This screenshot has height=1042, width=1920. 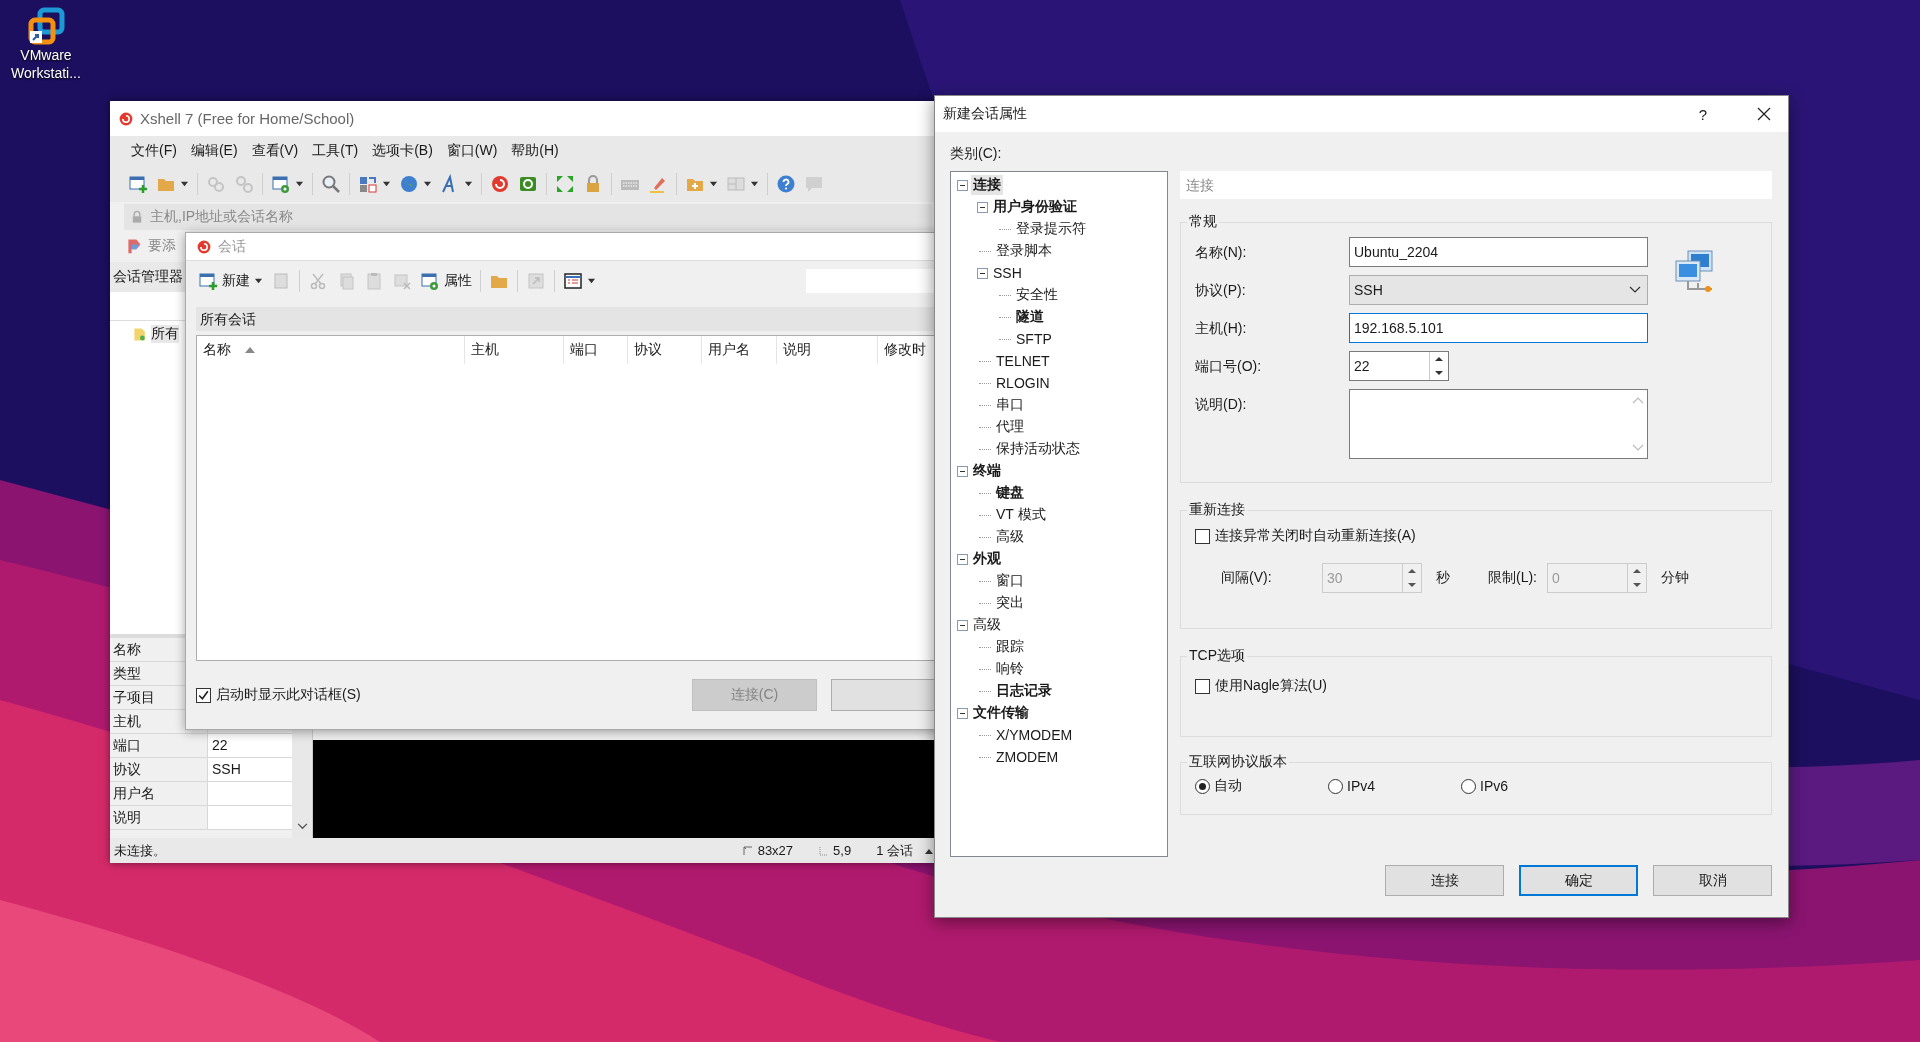 I want to click on checkbox-label: 启动时显示此对话框(S), so click(x=288, y=695).